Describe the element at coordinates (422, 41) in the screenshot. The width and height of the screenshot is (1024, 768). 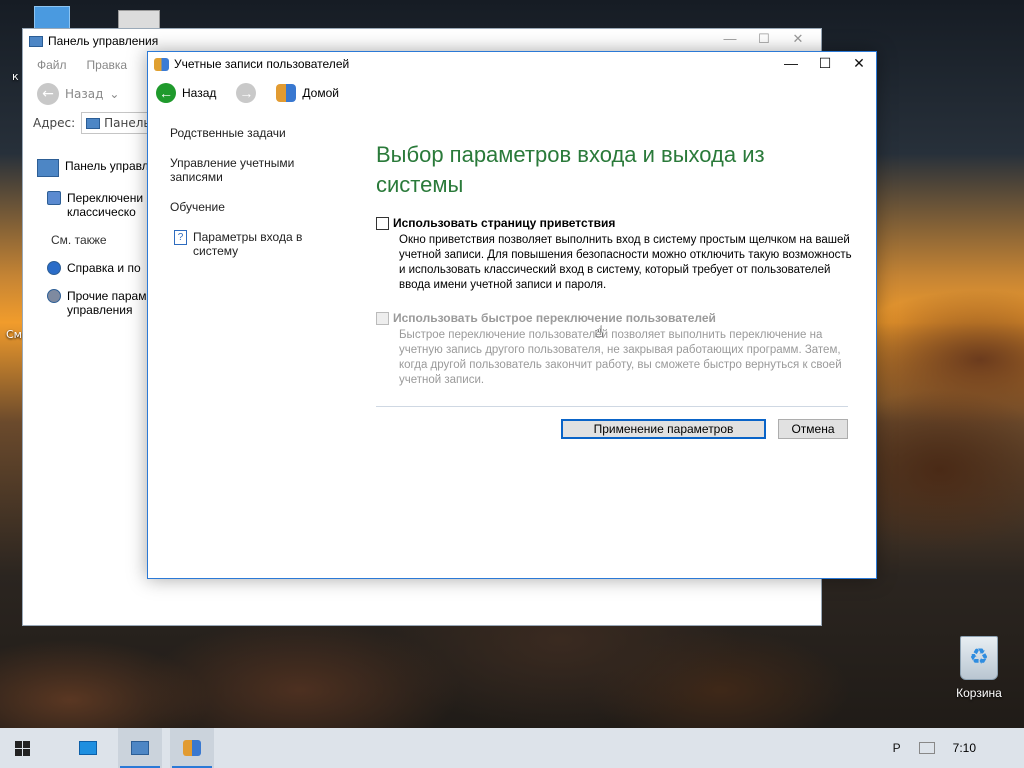
I see `control-panel-titlebar: Панель управления — ☐ ✕` at that location.